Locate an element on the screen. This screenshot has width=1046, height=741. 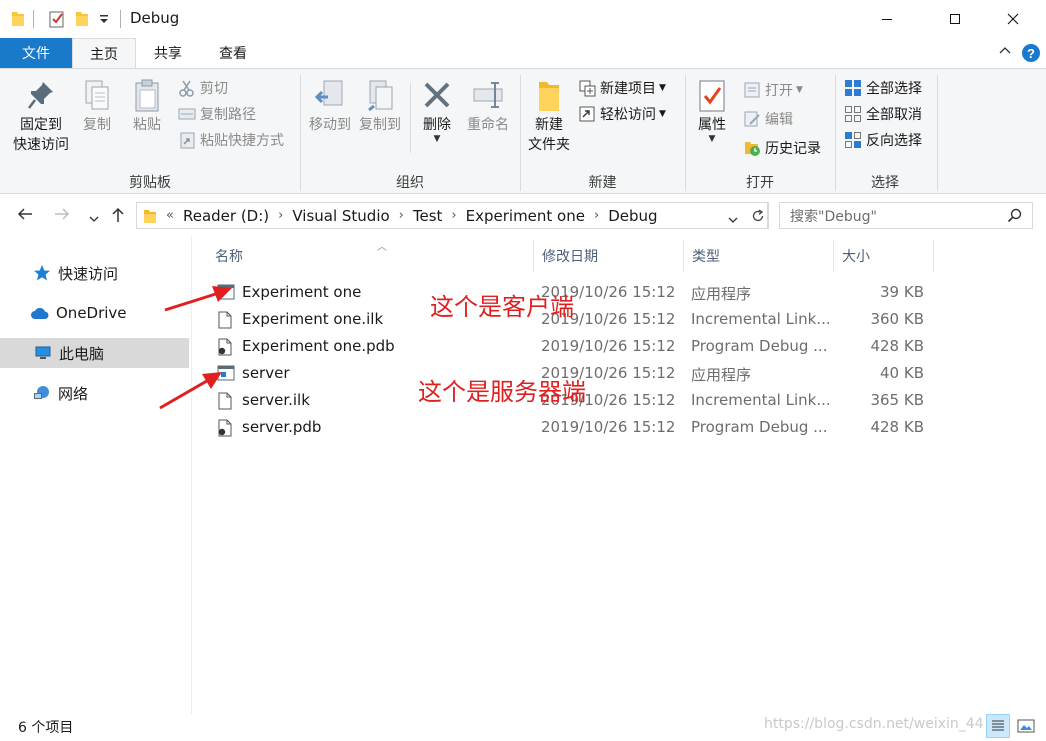
new-group-label: 新建 is located at coordinates (602, 183).